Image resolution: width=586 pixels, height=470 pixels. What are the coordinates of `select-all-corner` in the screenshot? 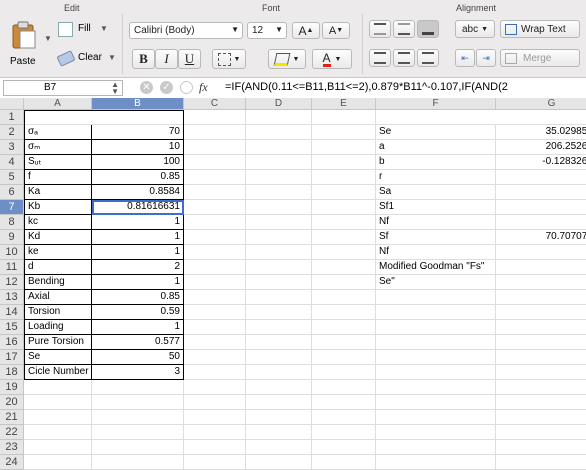 It's located at (12, 104).